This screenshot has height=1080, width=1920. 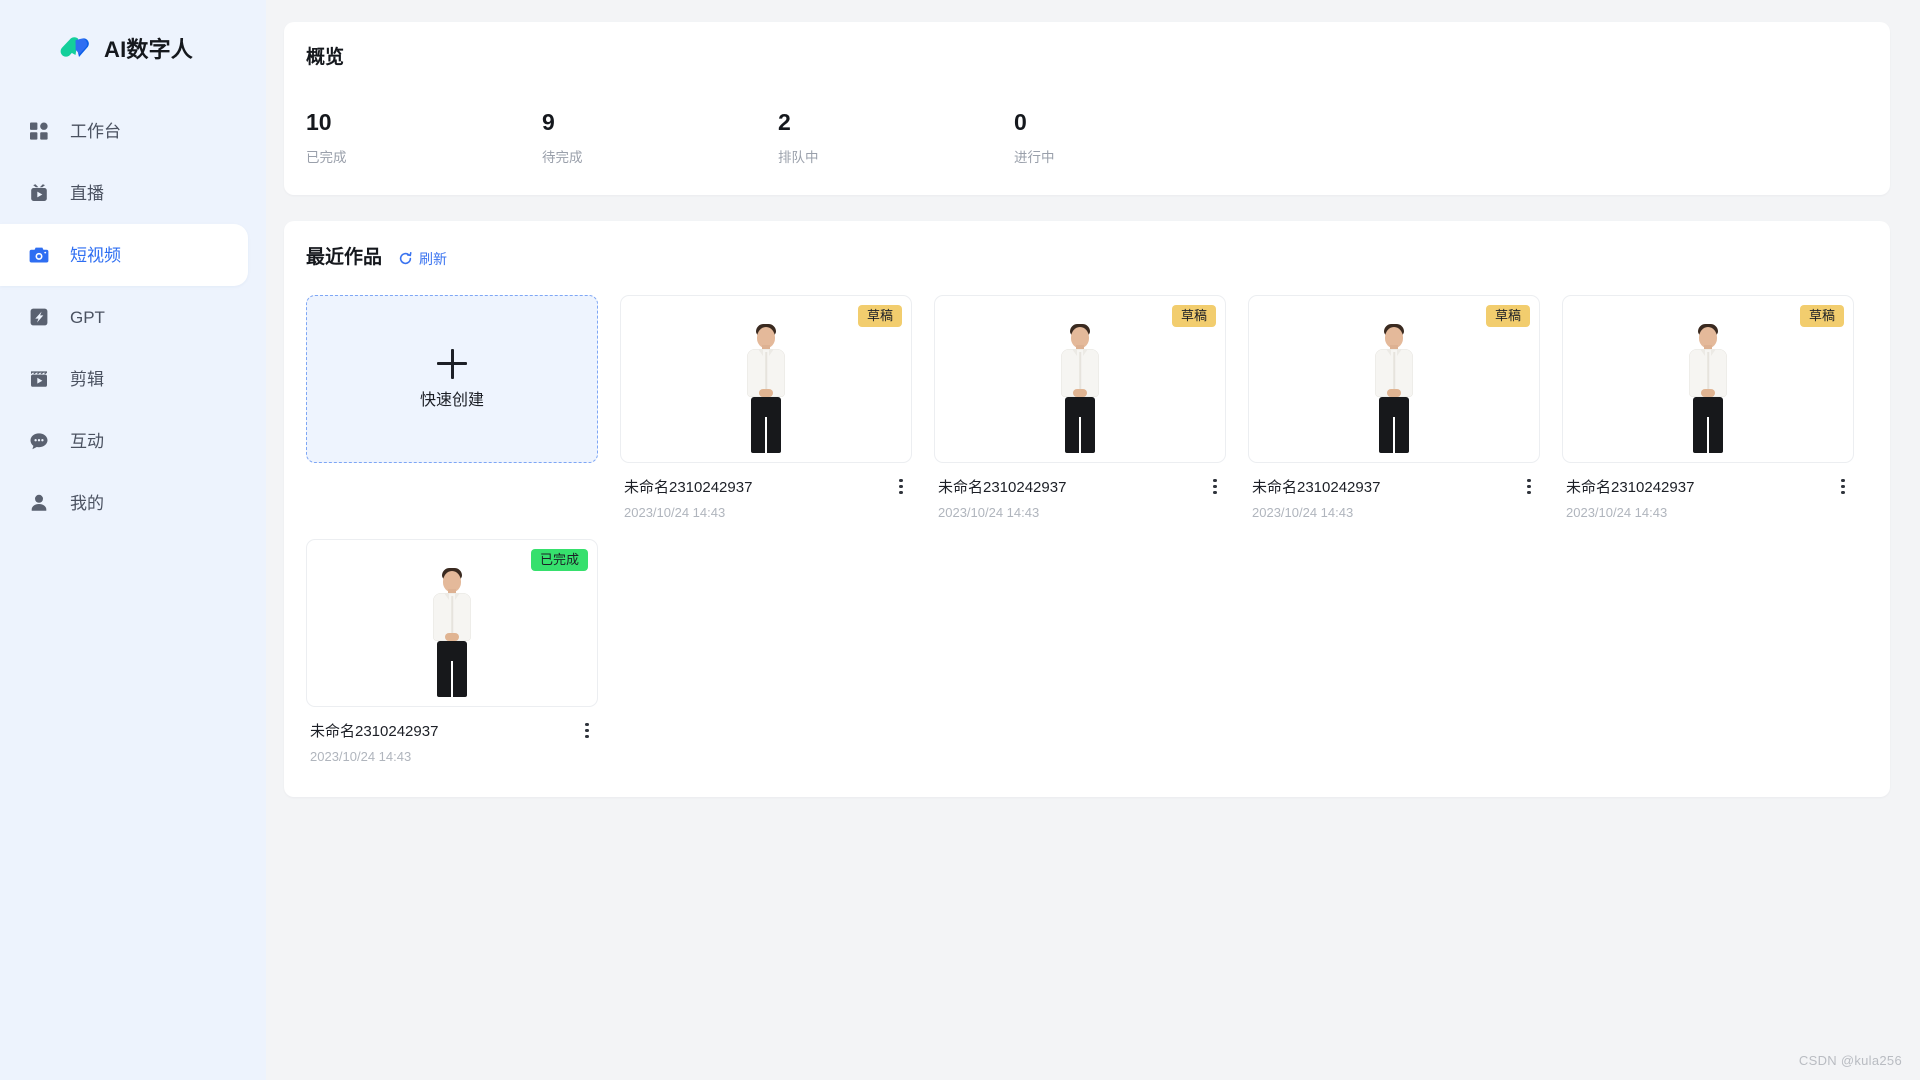 What do you see at coordinates (95, 131) in the screenshot?
I see `sidebar-item-label: 工作台` at bounding box center [95, 131].